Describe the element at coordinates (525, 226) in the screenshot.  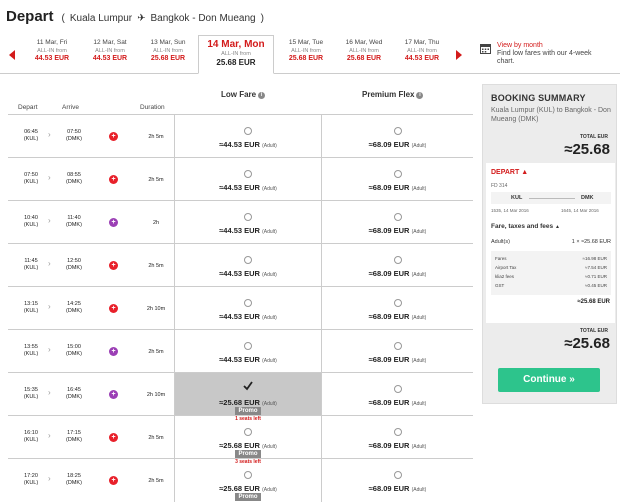
I see `fare-taxes-toggle: Fare, taxes and fees ▲` at that location.